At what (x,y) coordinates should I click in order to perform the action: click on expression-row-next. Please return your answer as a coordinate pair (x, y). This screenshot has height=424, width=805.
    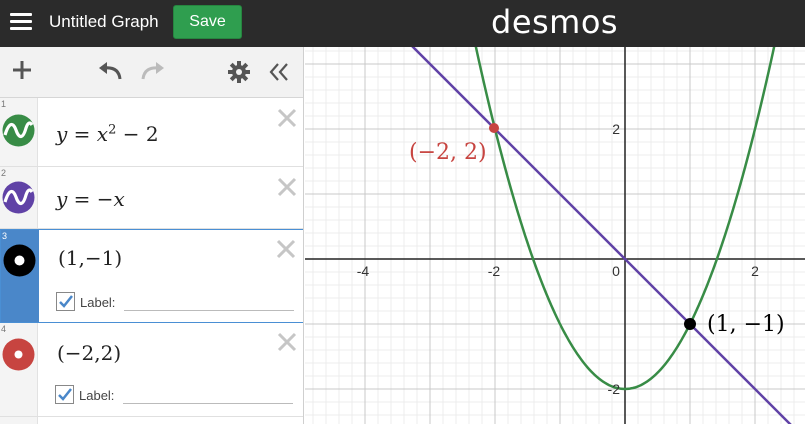
    Looking at the image, I should click on (151, 420).